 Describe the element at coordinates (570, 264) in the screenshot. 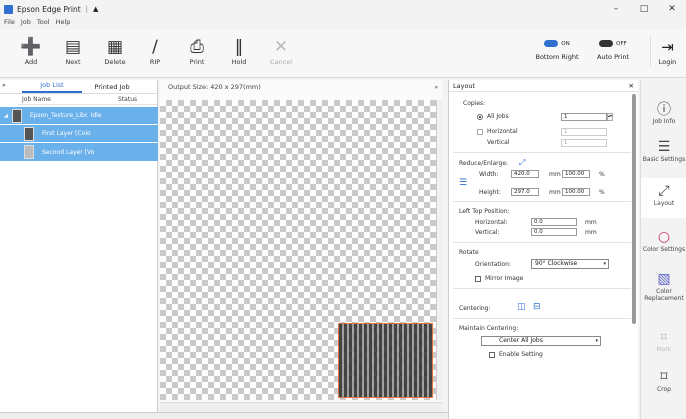

I see `orientation-select: 90° Clockwise ▾` at that location.